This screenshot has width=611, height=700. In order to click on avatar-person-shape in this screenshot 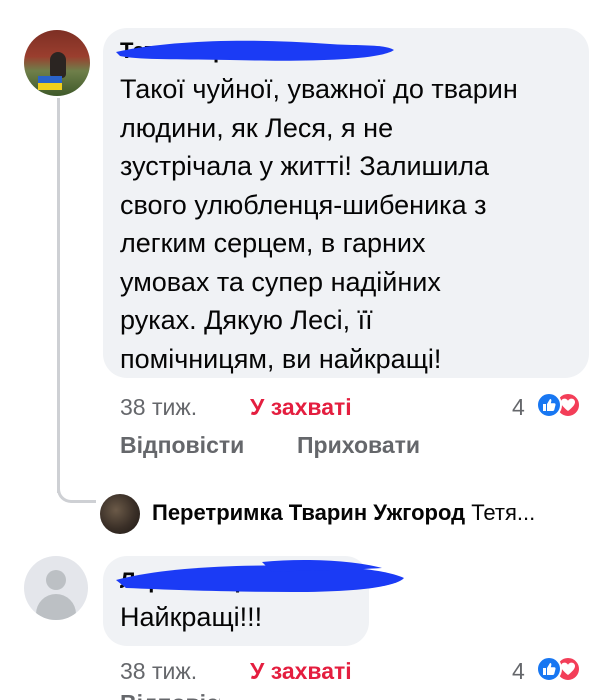, I will do `click(58, 65)`.